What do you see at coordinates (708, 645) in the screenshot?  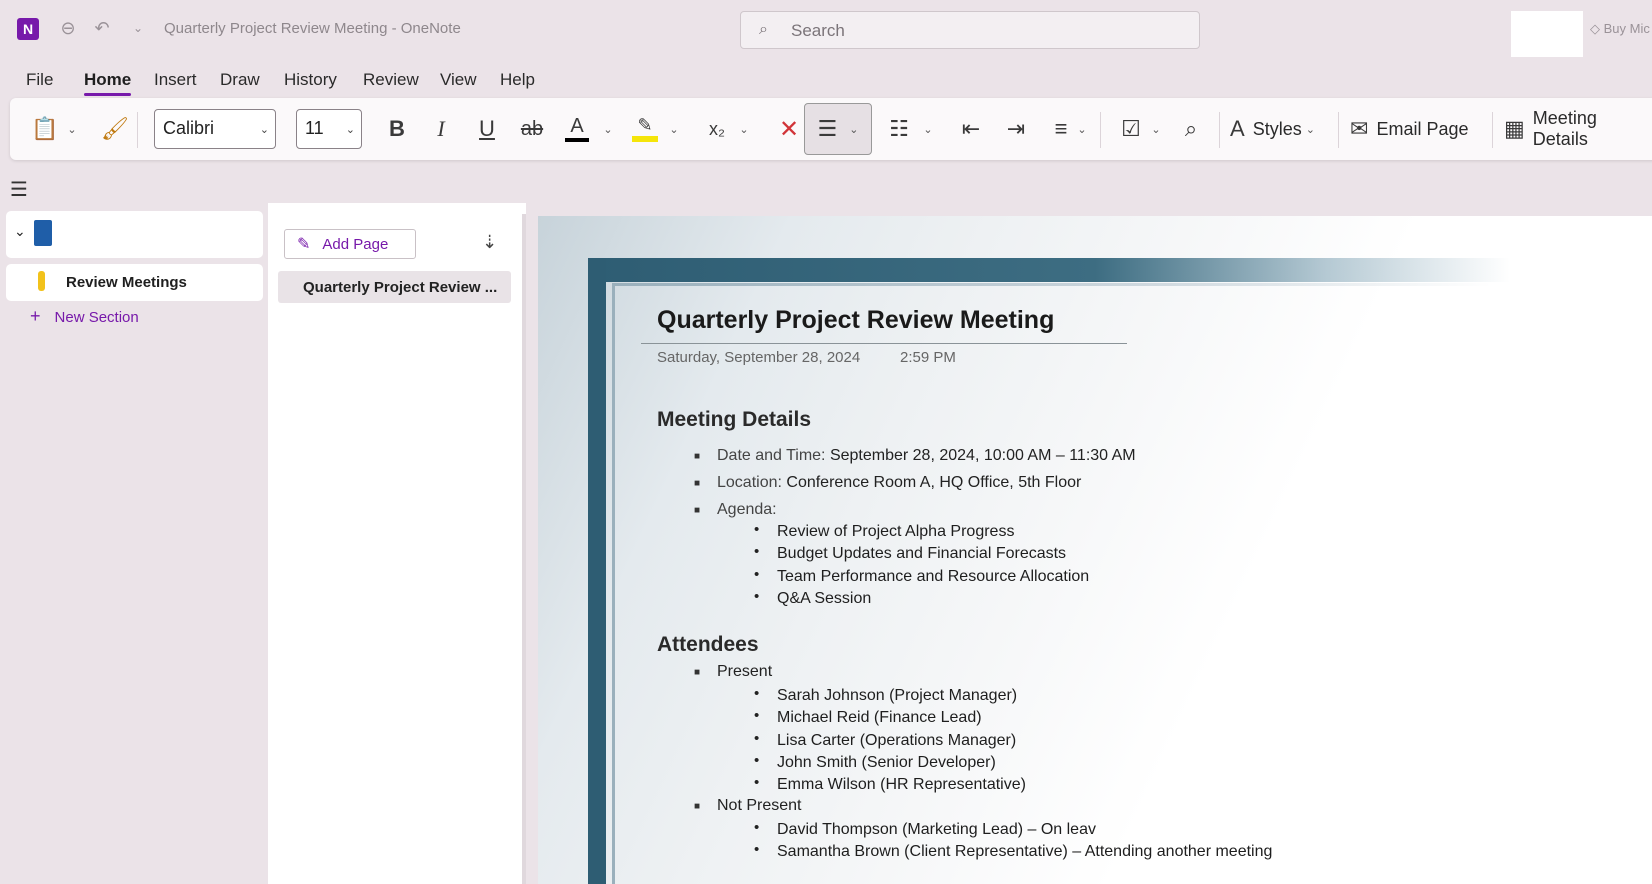 I see `attendees-heading: Attendees` at bounding box center [708, 645].